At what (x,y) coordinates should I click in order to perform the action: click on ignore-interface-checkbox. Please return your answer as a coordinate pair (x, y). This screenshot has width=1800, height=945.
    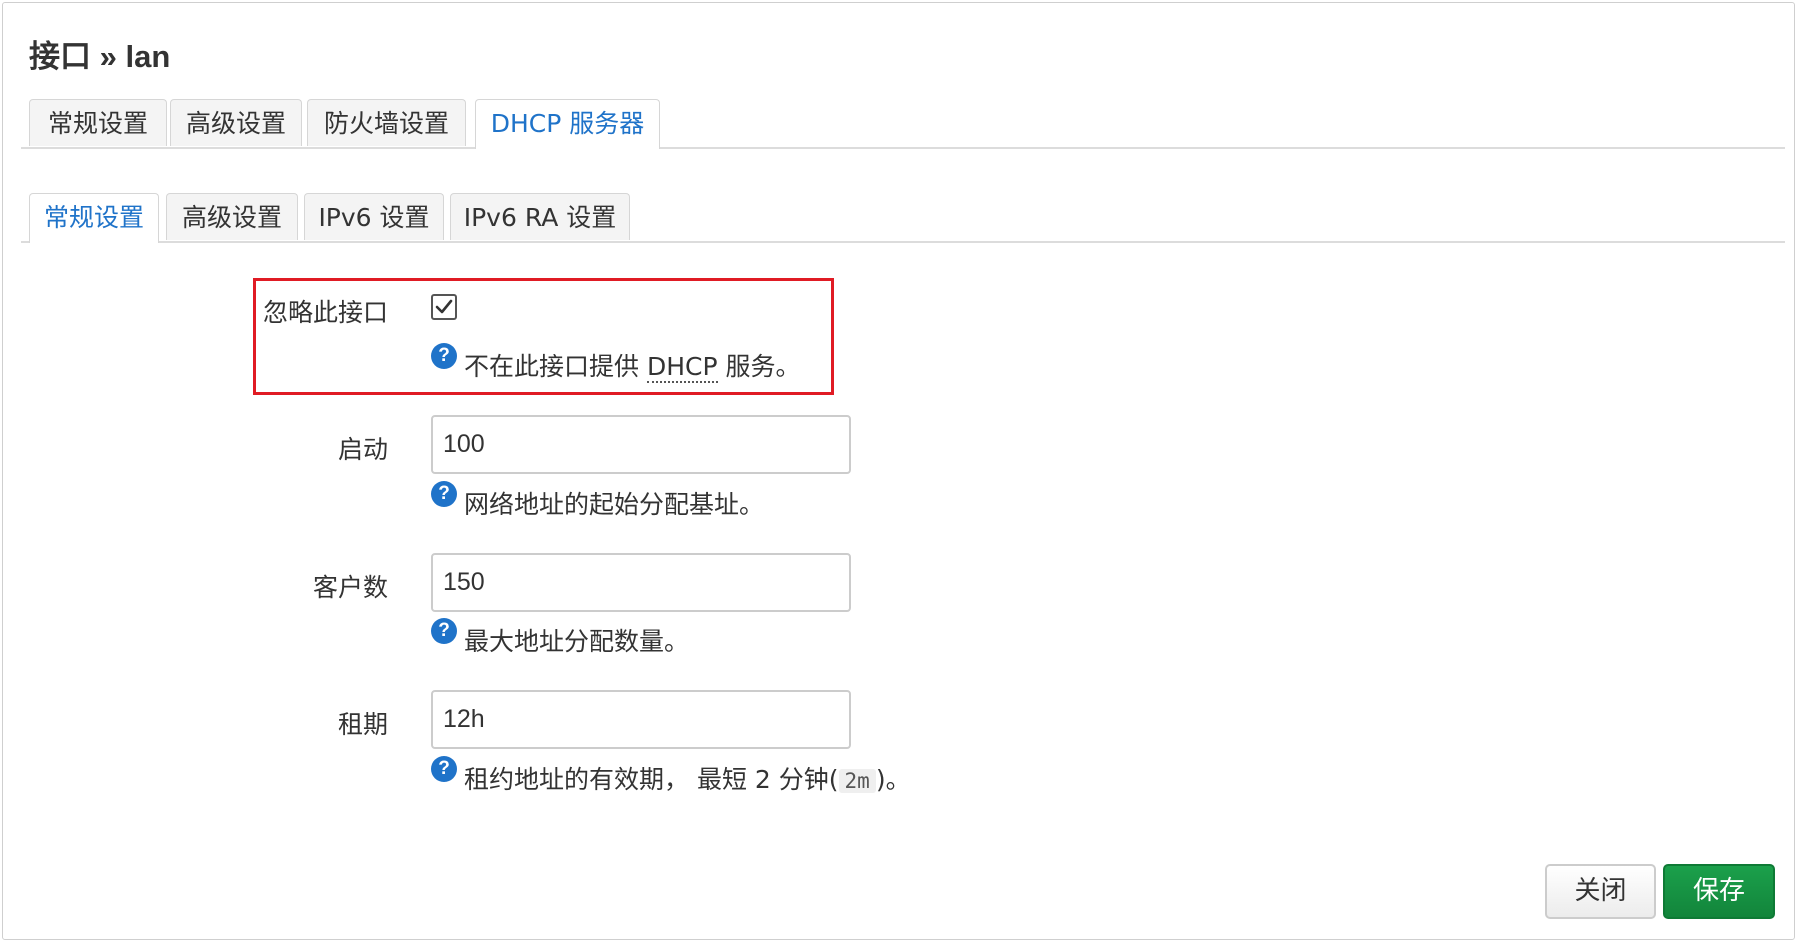
    Looking at the image, I should click on (444, 307).